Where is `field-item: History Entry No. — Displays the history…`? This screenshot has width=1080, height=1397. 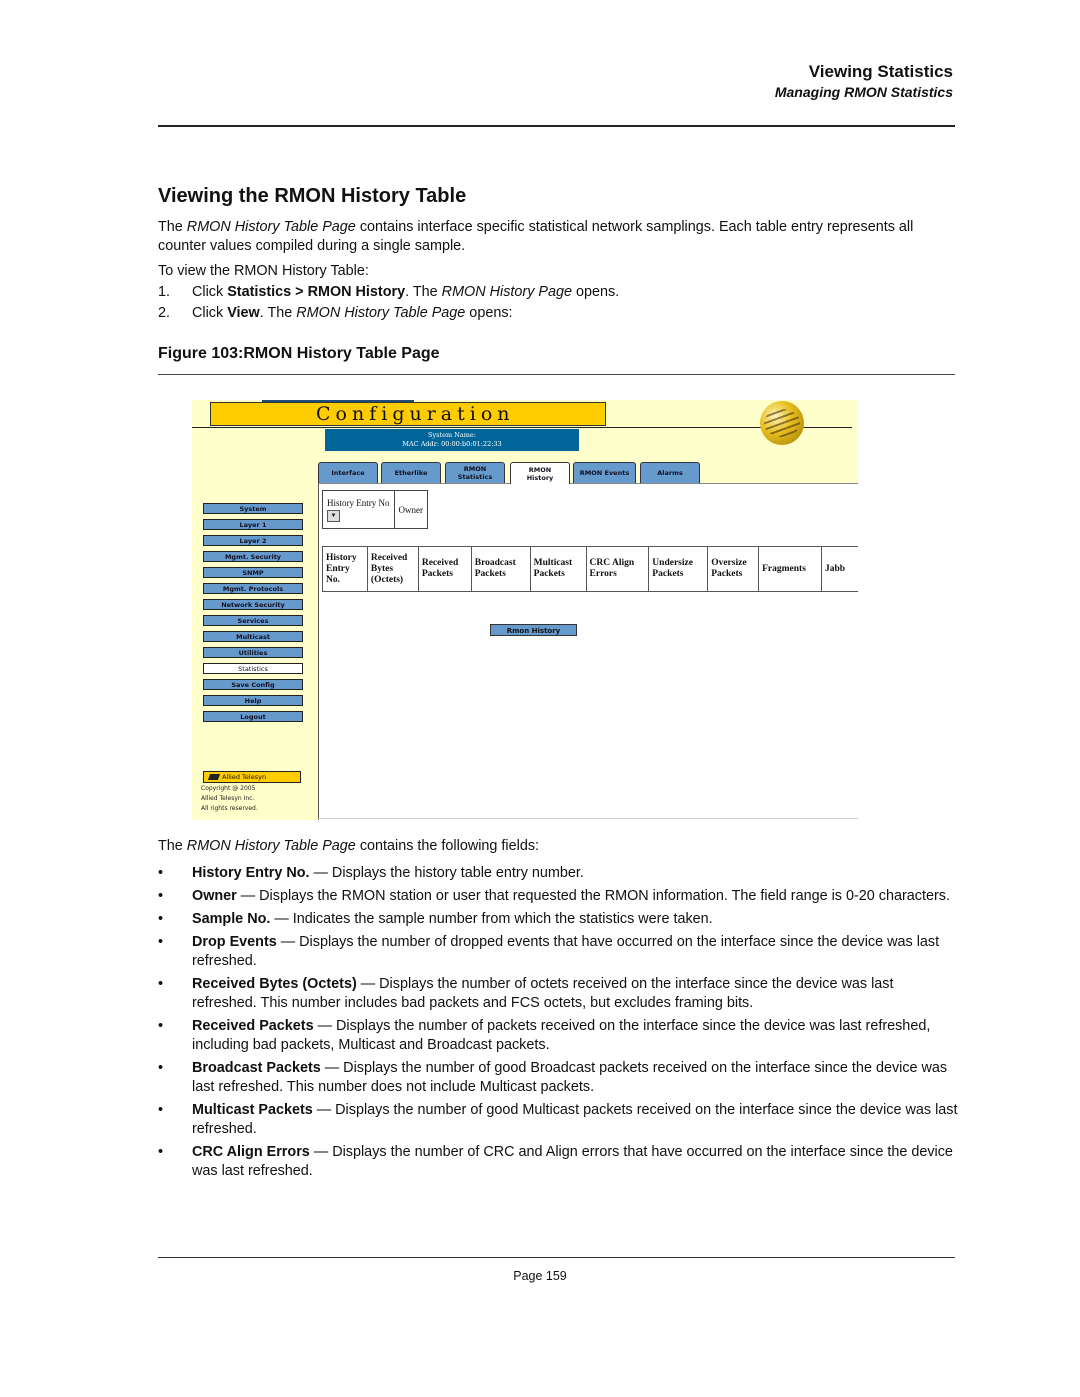 field-item: History Entry No. — Displays the history… is located at coordinates (558, 873).